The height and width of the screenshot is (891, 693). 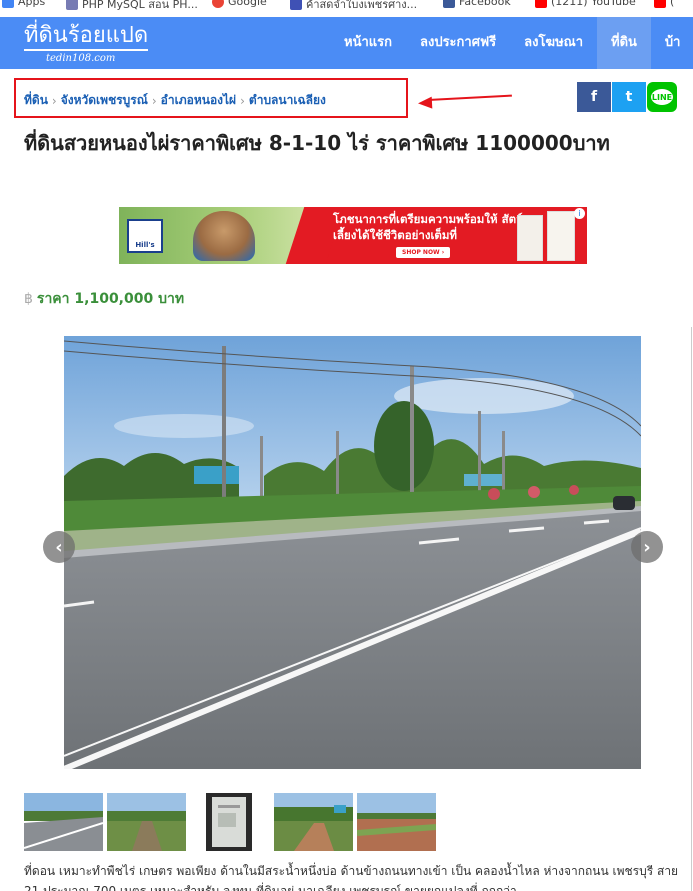 I want to click on twitter-icon: t, so click(x=629, y=97).